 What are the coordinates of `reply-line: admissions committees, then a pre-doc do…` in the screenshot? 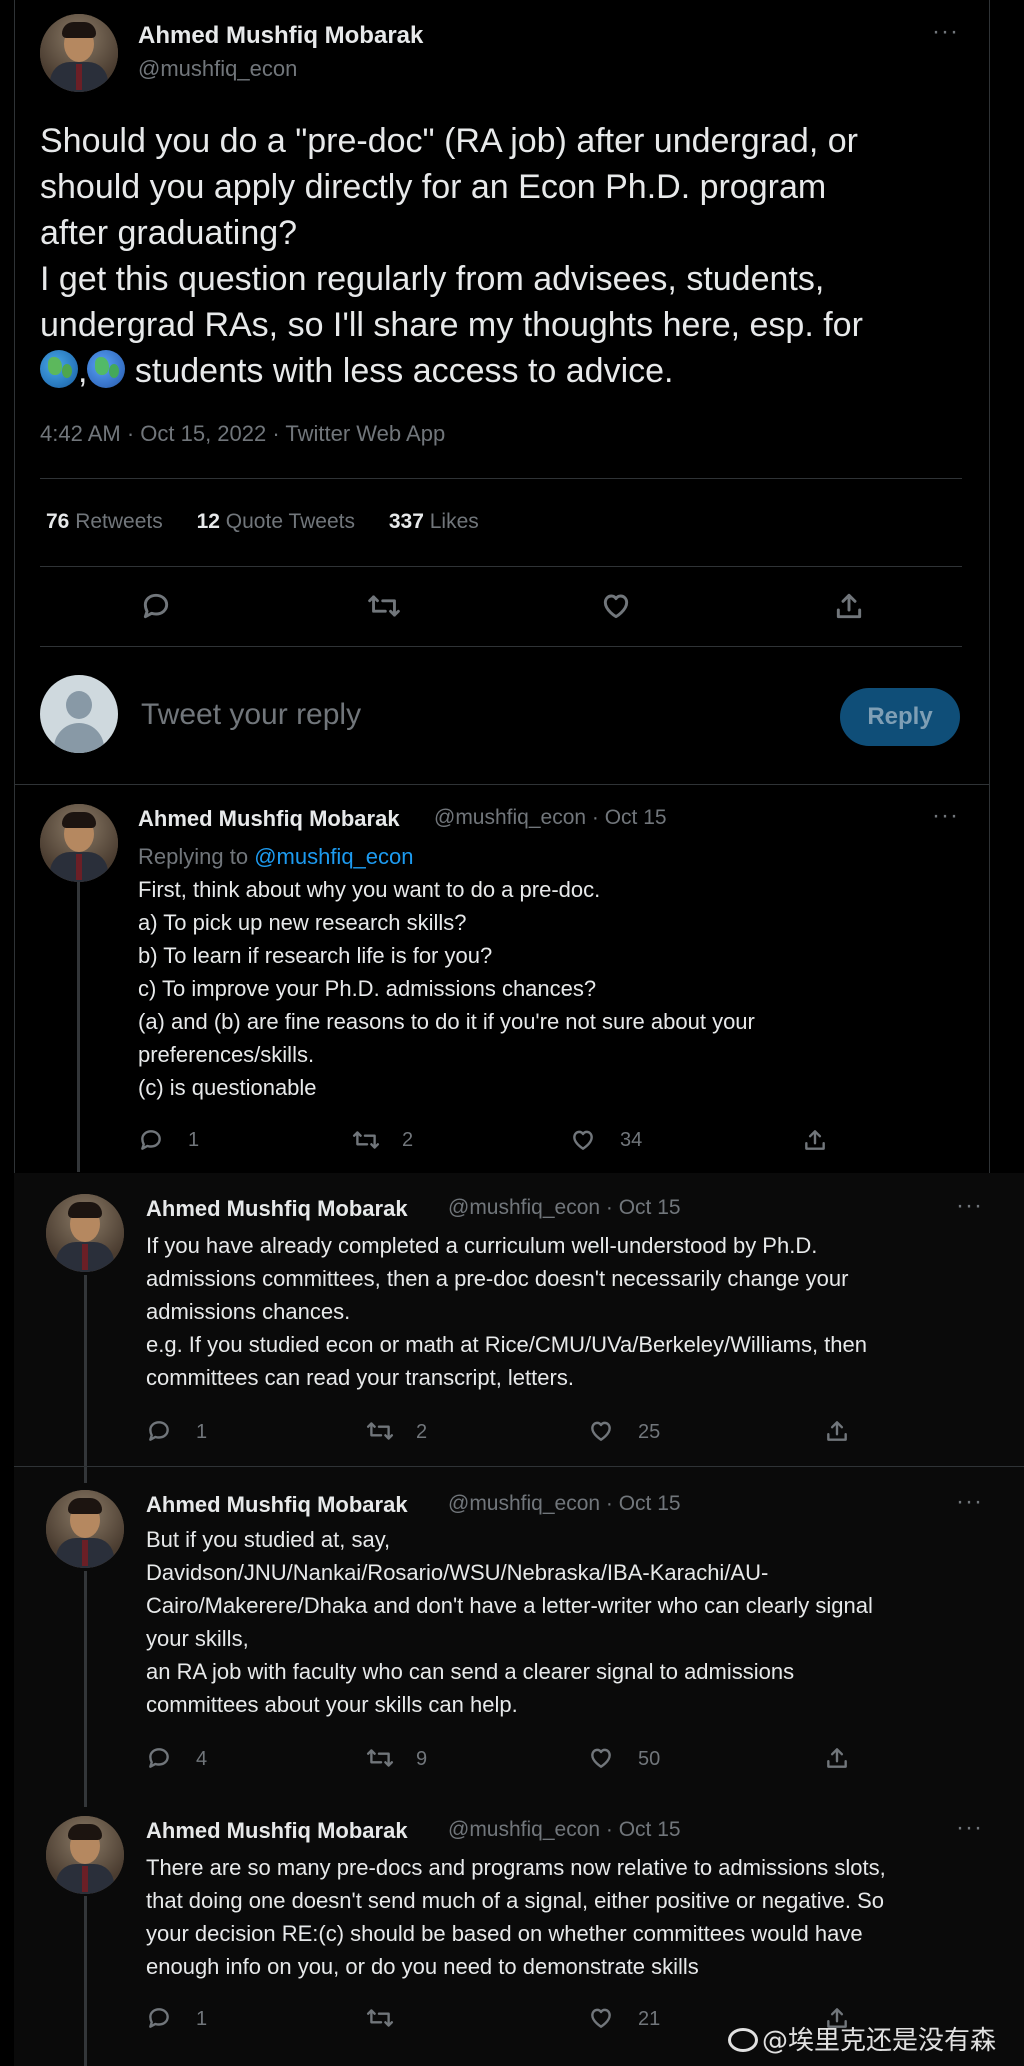 It's located at (497, 1278).